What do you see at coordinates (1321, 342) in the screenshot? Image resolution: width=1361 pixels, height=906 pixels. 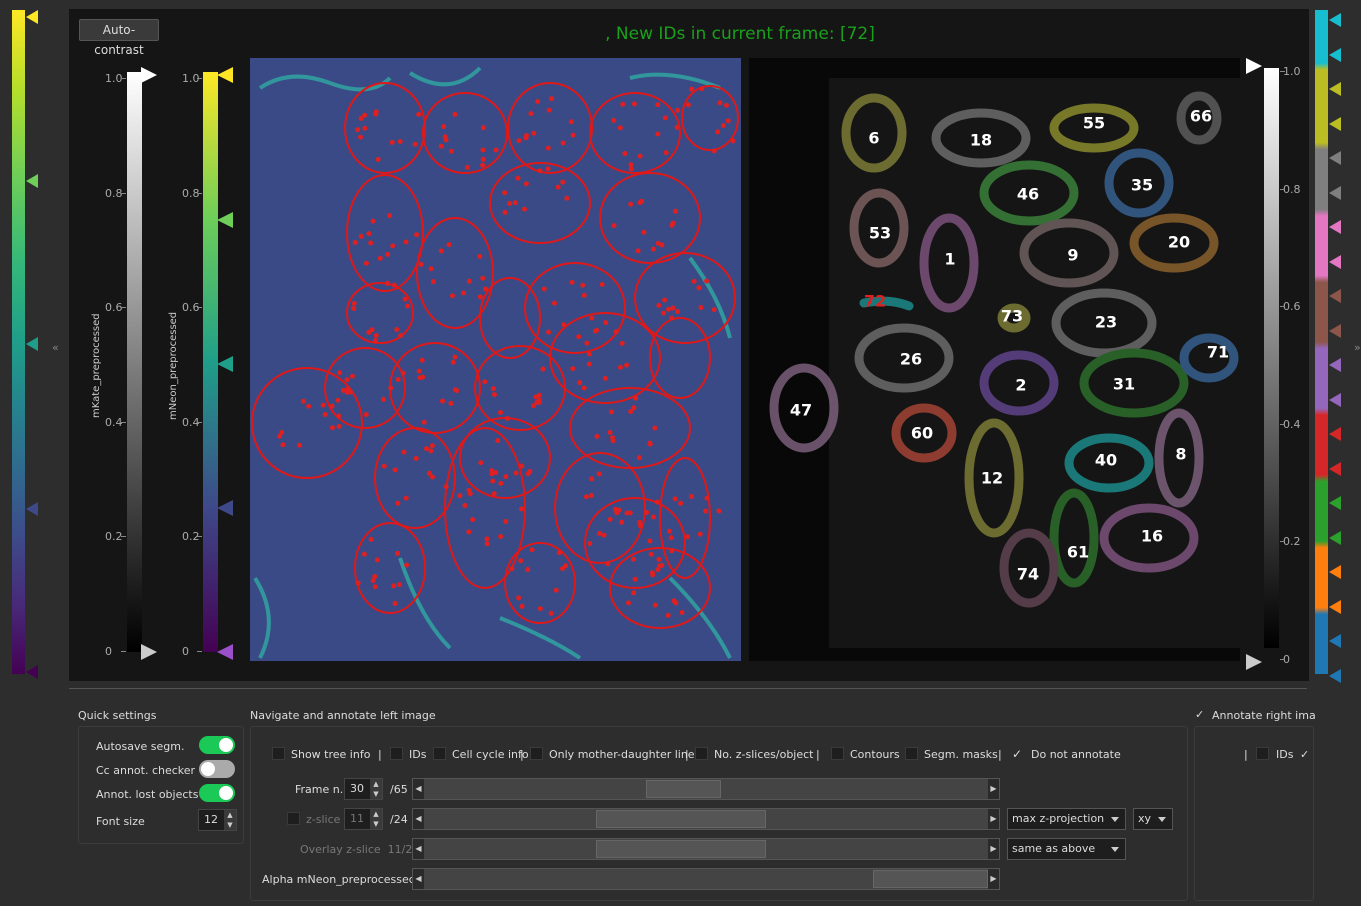 I see `right-lut-gradient` at bounding box center [1321, 342].